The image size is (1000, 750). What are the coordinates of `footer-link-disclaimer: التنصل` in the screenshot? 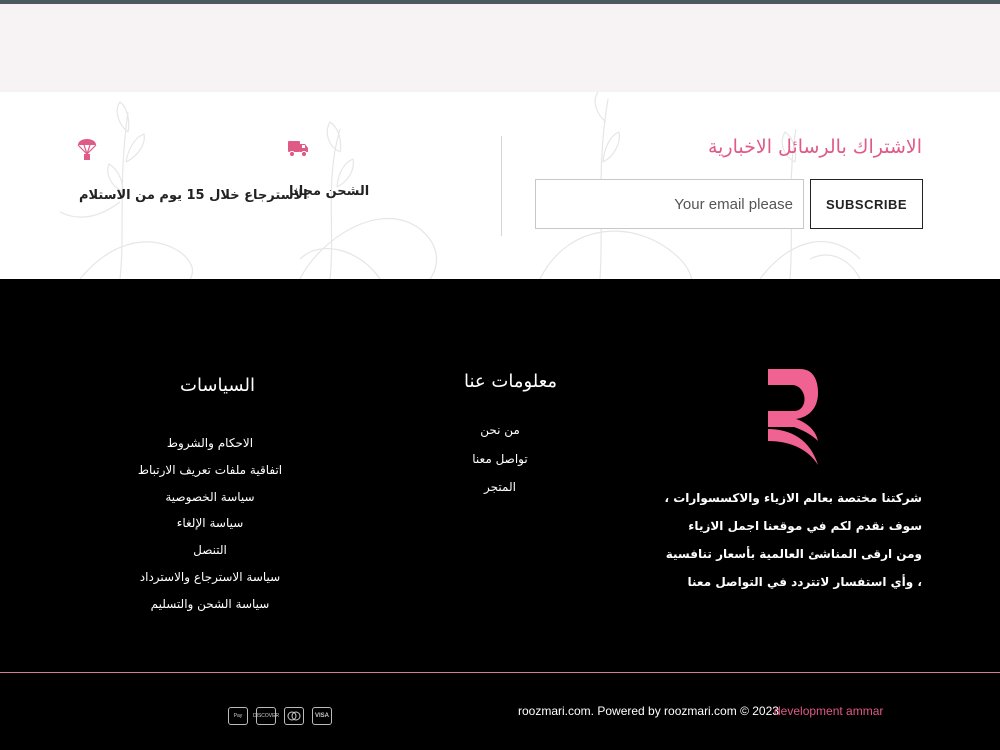 It's located at (210, 556).